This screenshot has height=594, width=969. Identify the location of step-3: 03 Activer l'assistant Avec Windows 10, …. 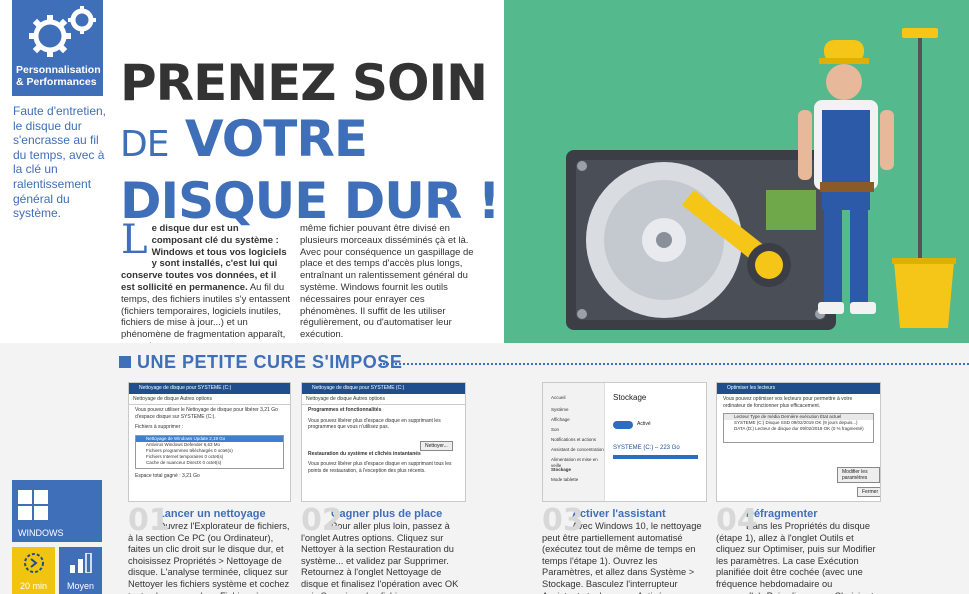
(624, 548).